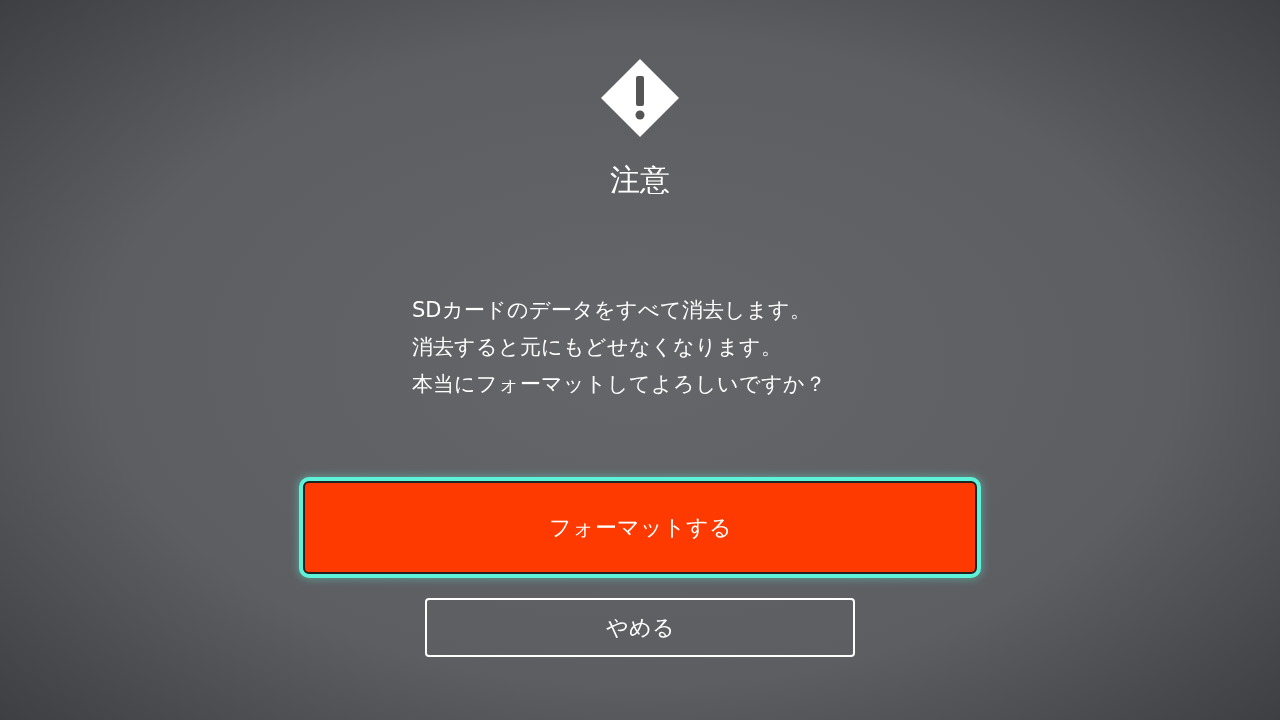 This screenshot has height=720, width=1280. I want to click on dialog-title: 注意, so click(640, 180).